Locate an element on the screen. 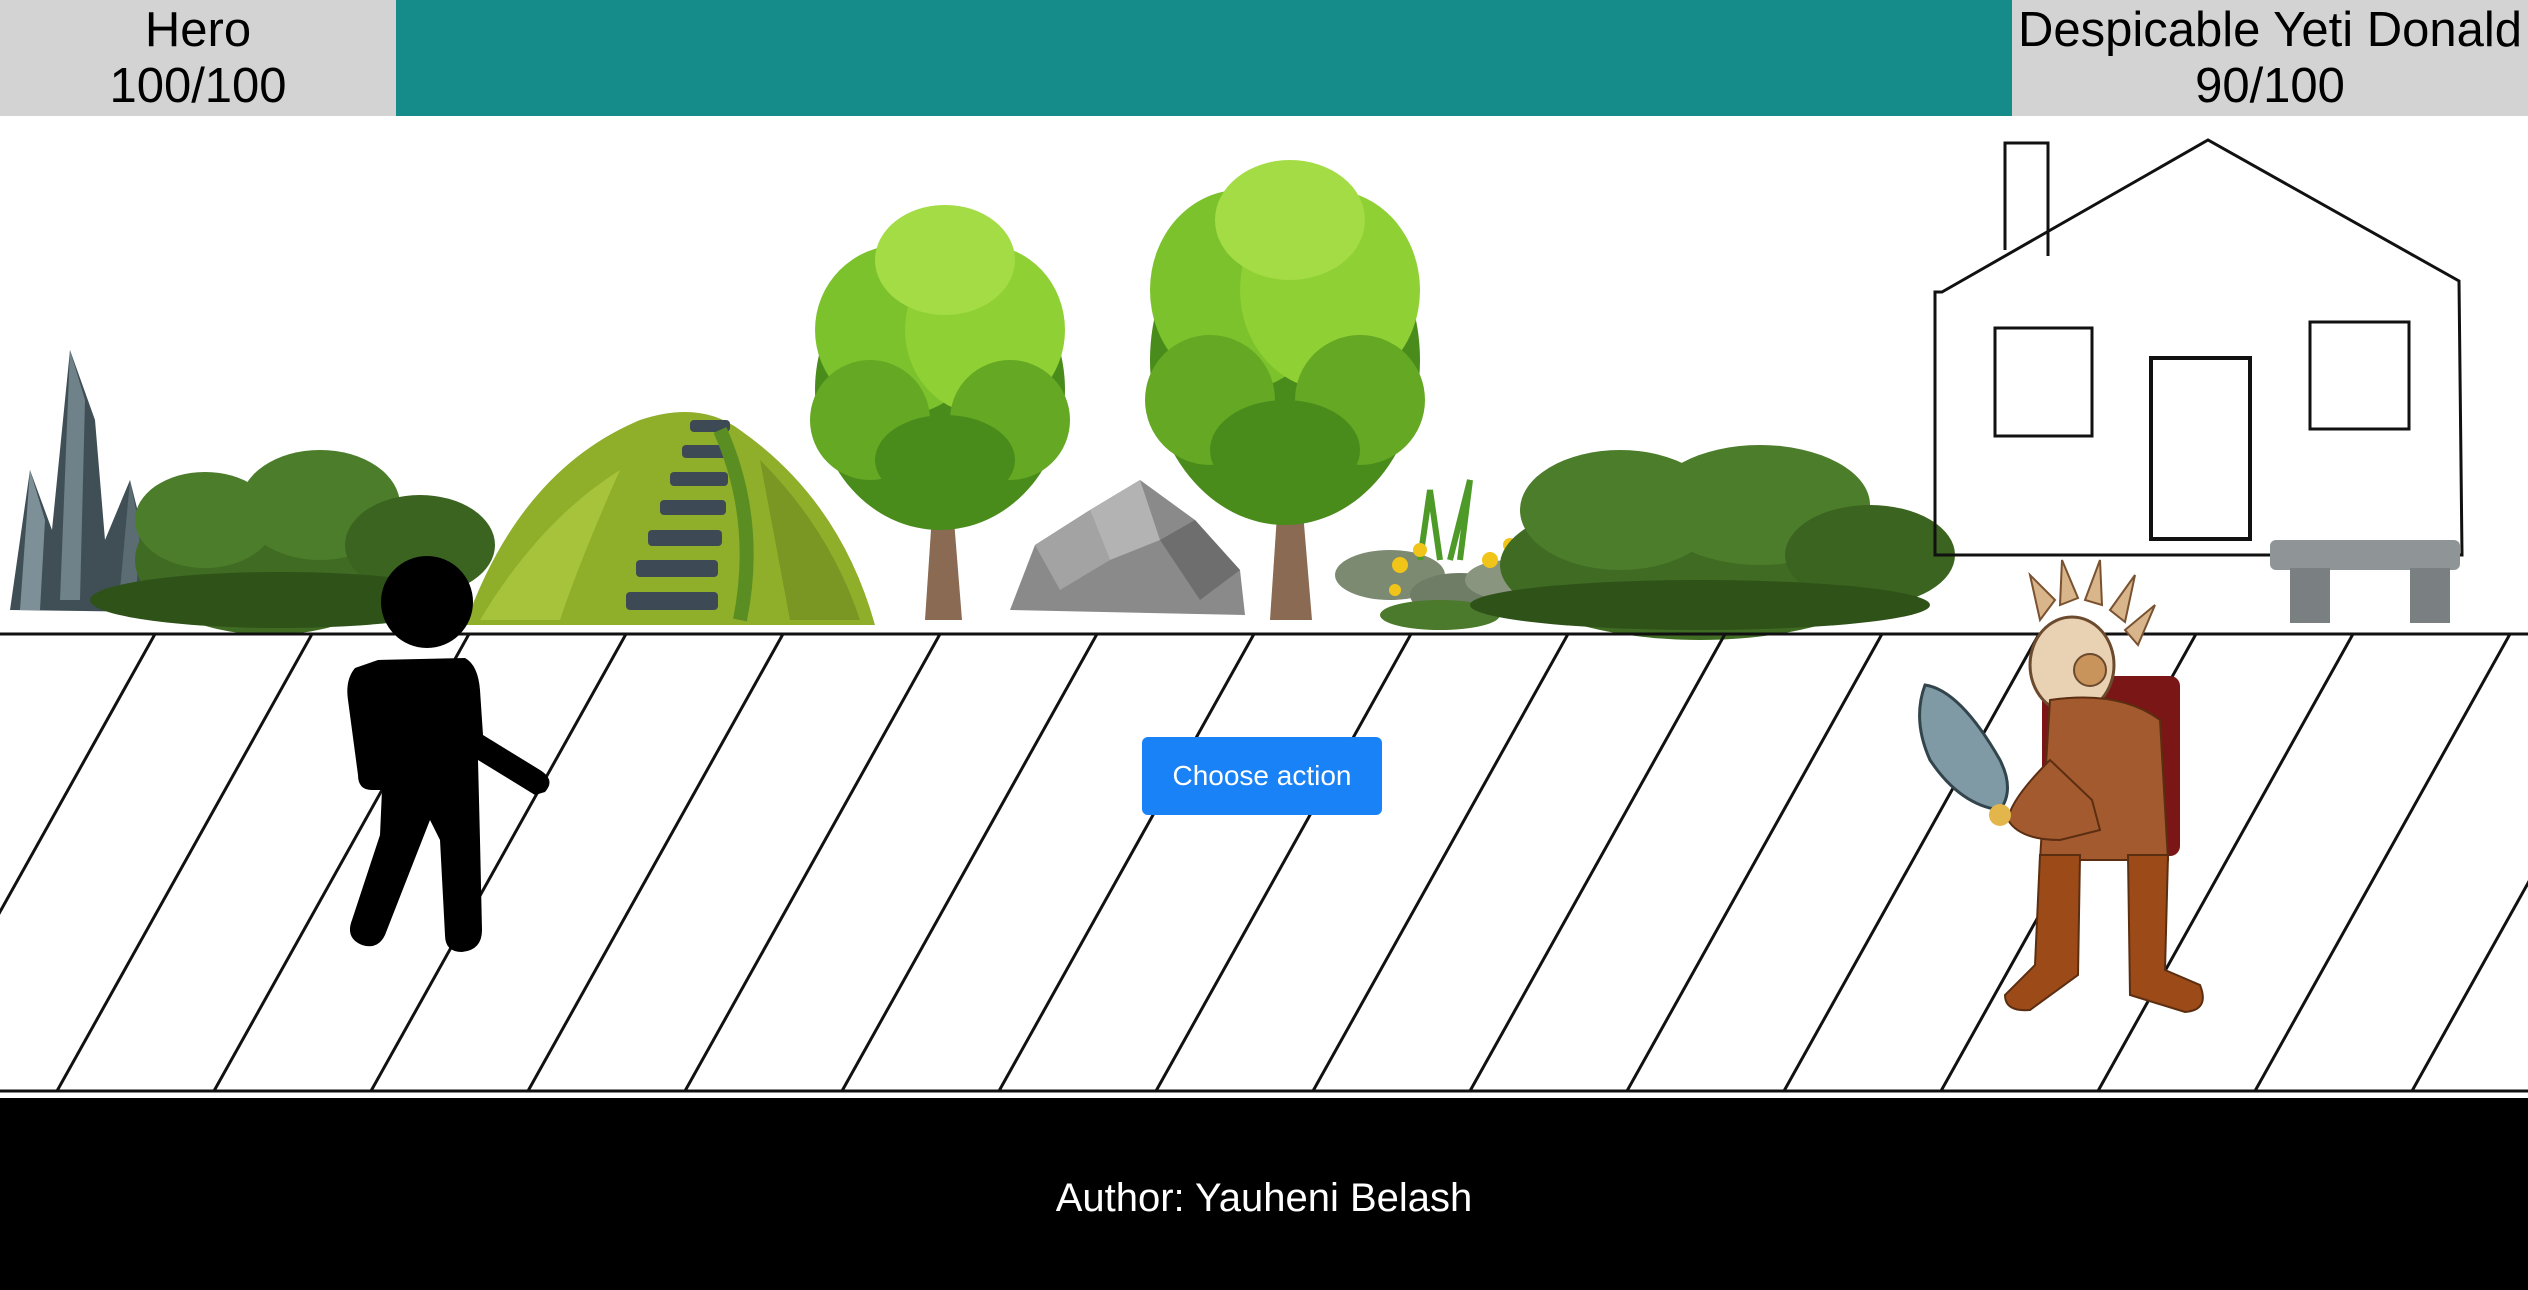 The height and width of the screenshot is (1290, 2528). house is located at coordinates (2198, 347).